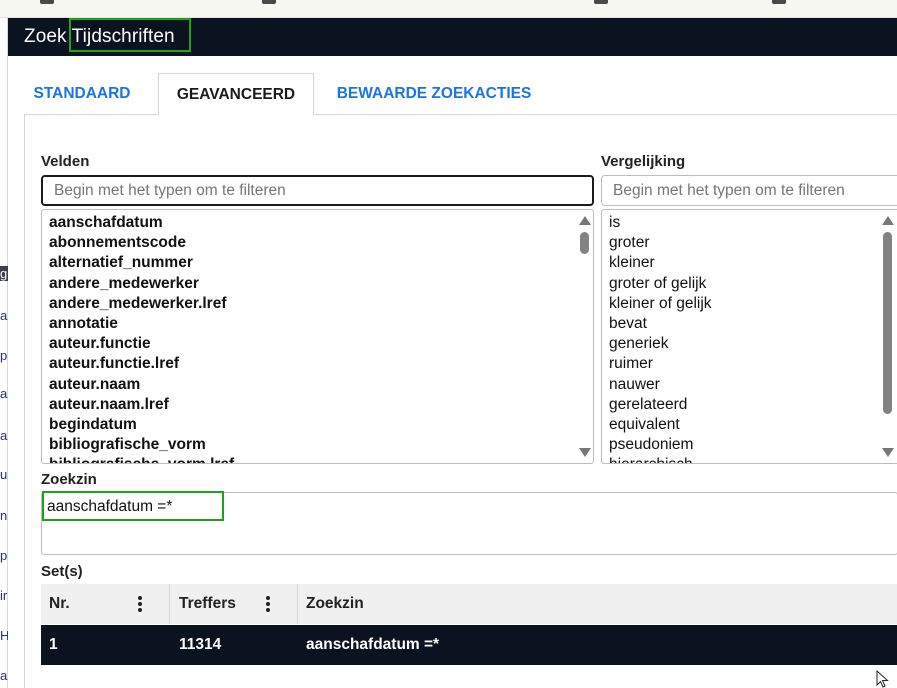 This screenshot has width=897, height=688. I want to click on list-item: nauwer, so click(753, 385).